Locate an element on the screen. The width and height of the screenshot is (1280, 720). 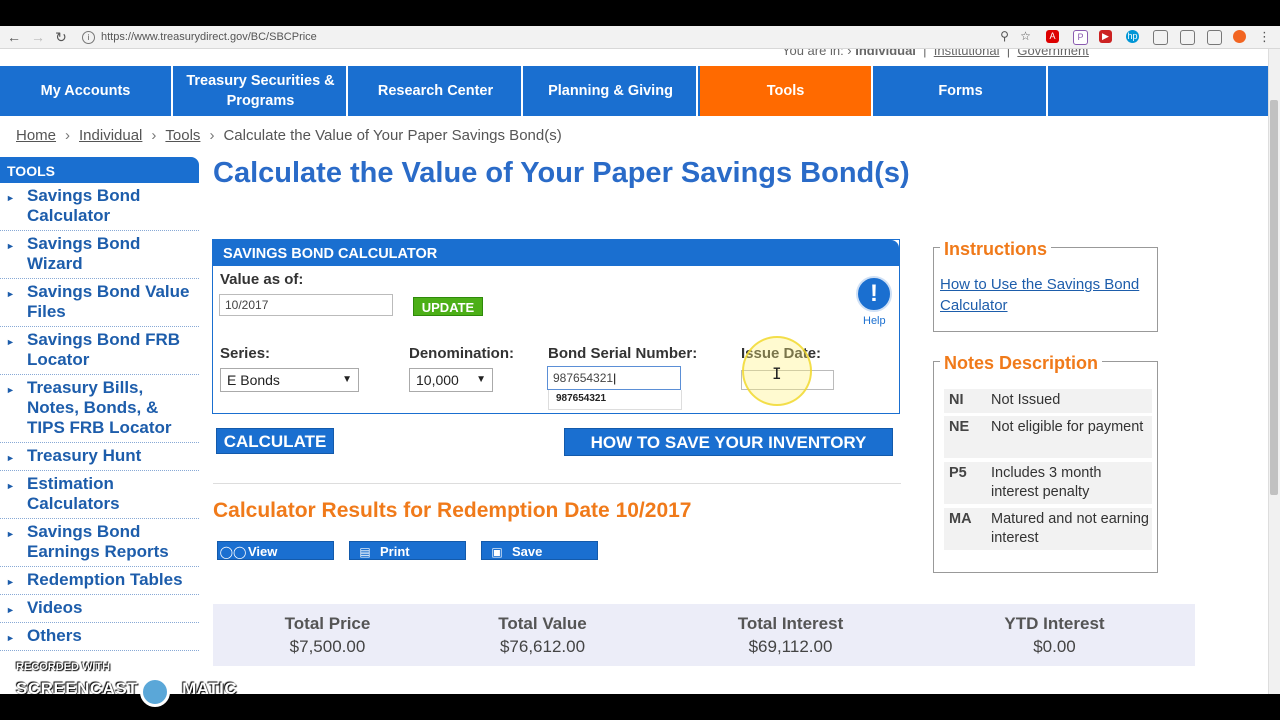
watermark-brand: SCREENCAST MATIC is located at coordinates (126, 689).